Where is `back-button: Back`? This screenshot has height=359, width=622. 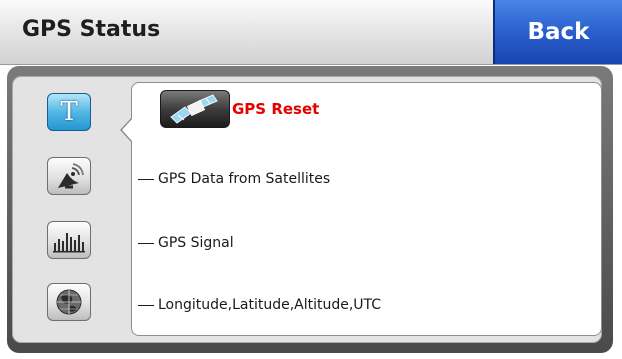 back-button: Back is located at coordinates (557, 32).